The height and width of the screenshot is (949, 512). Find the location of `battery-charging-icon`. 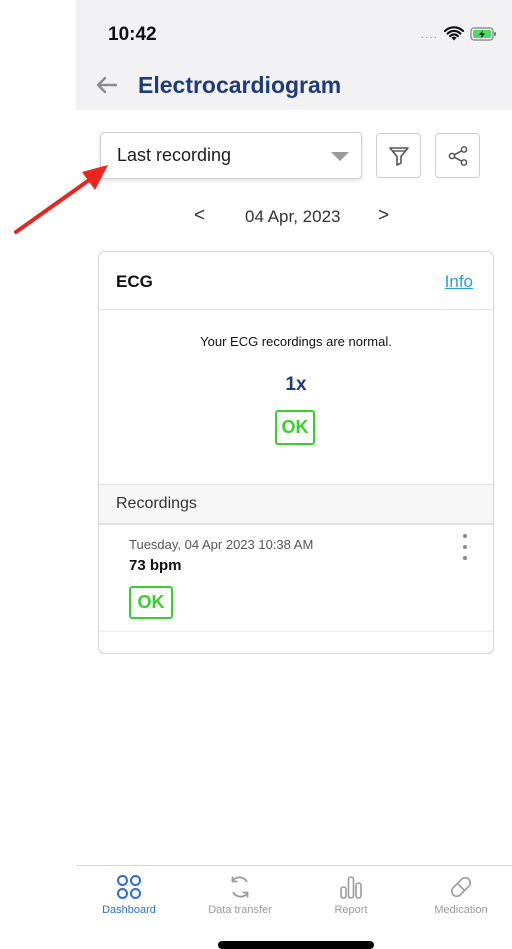

battery-charging-icon is located at coordinates (483, 34).